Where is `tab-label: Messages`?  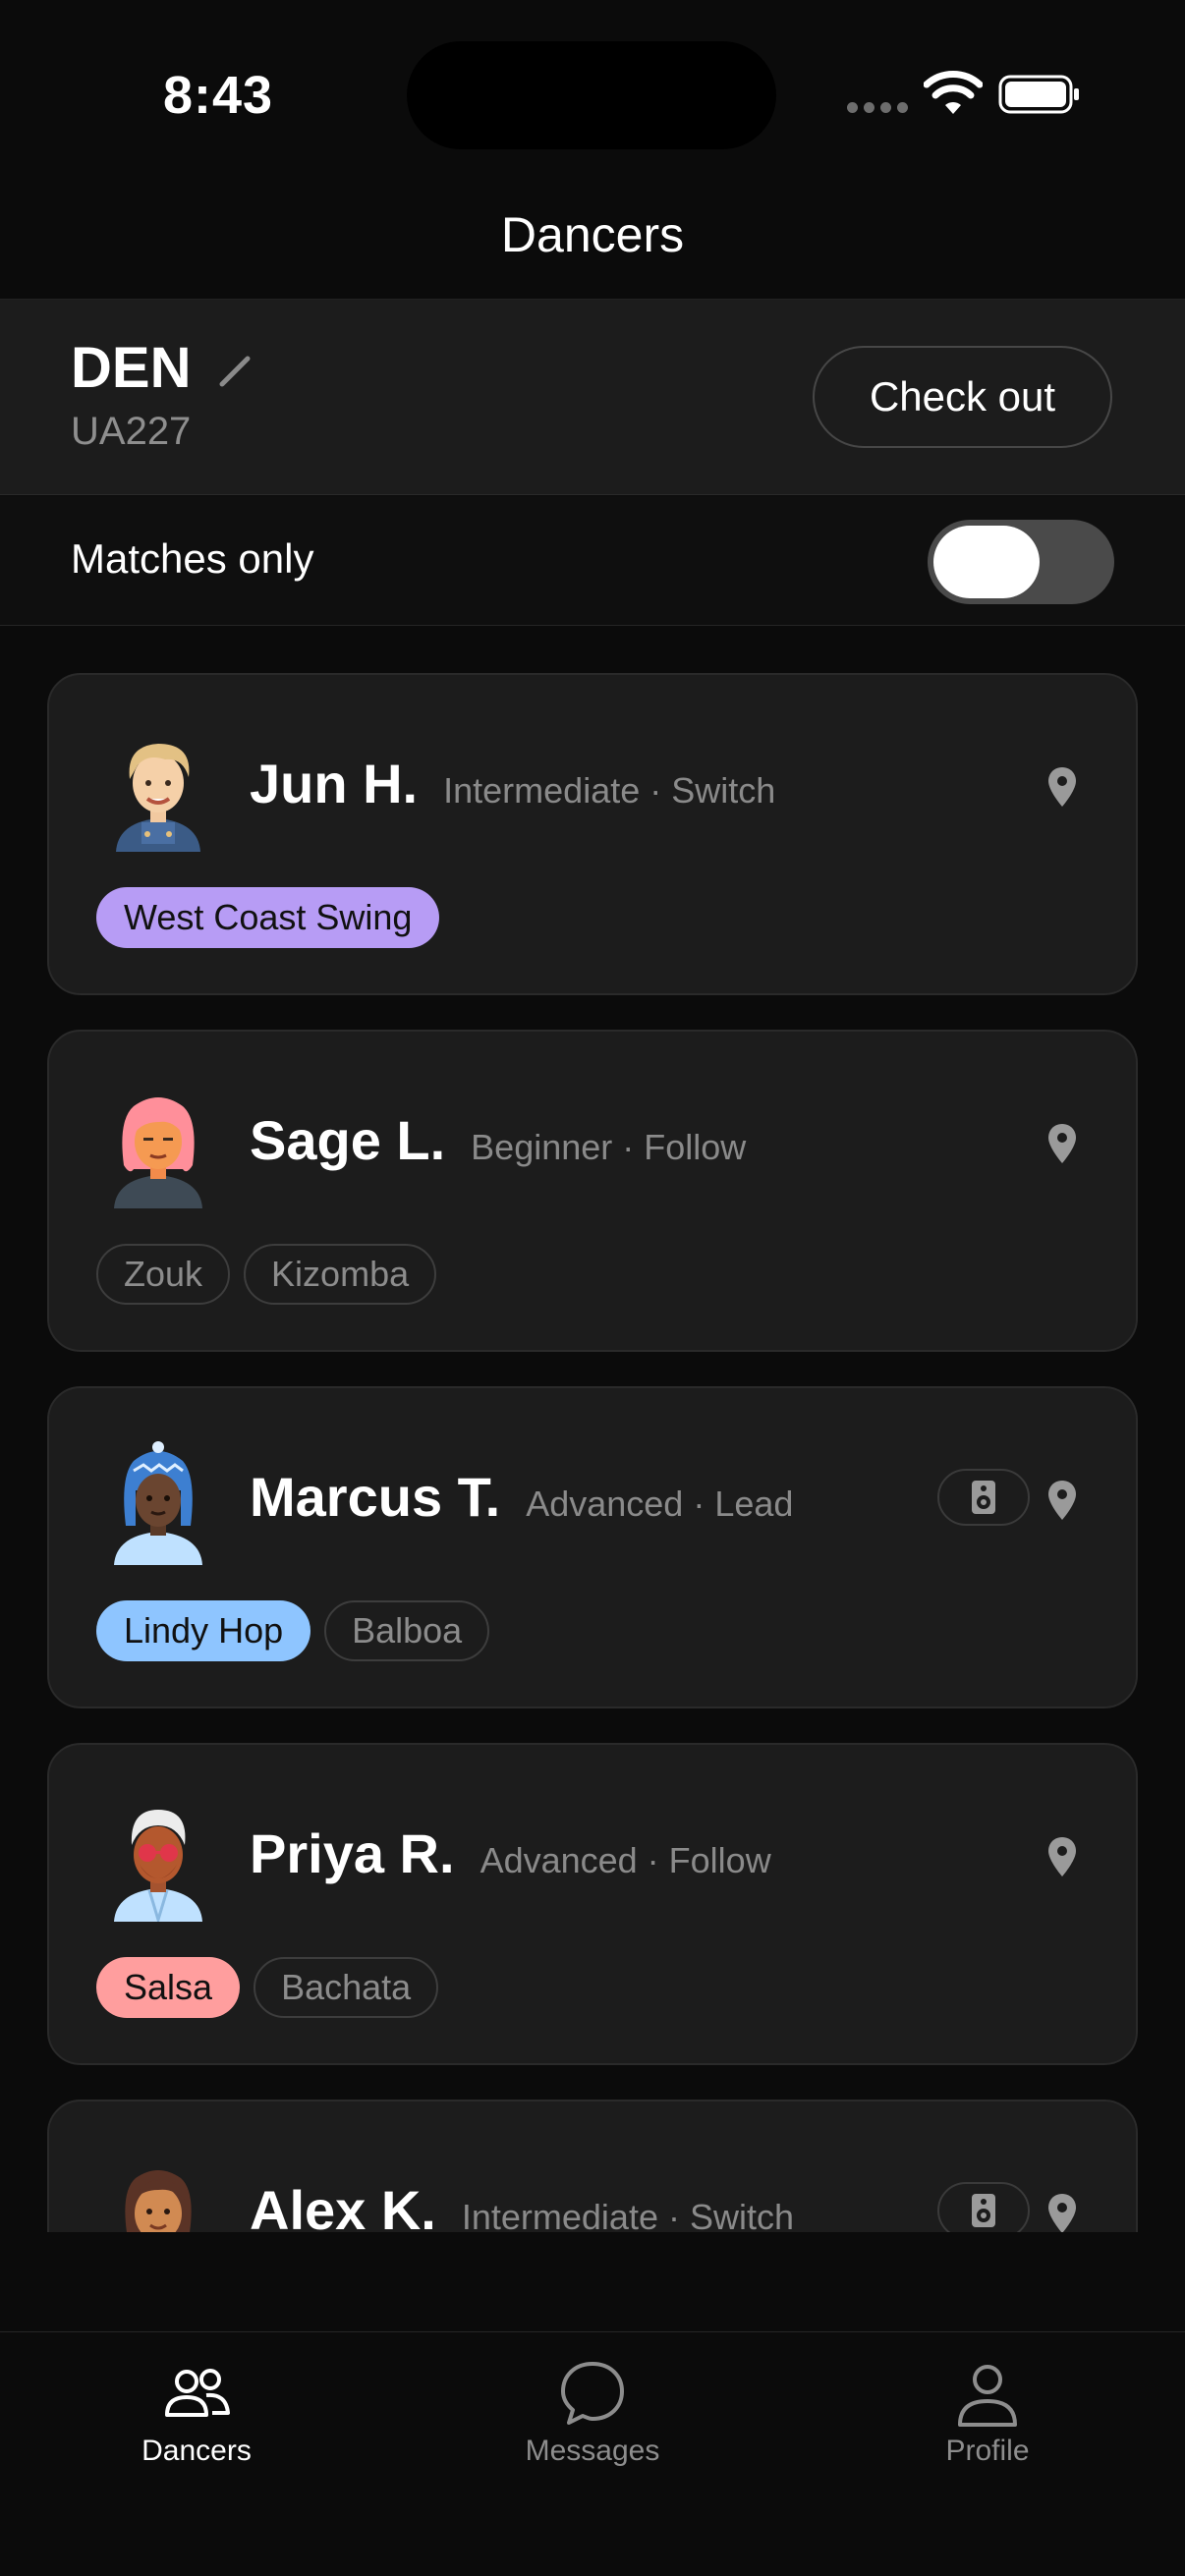 tab-label: Messages is located at coordinates (592, 2451).